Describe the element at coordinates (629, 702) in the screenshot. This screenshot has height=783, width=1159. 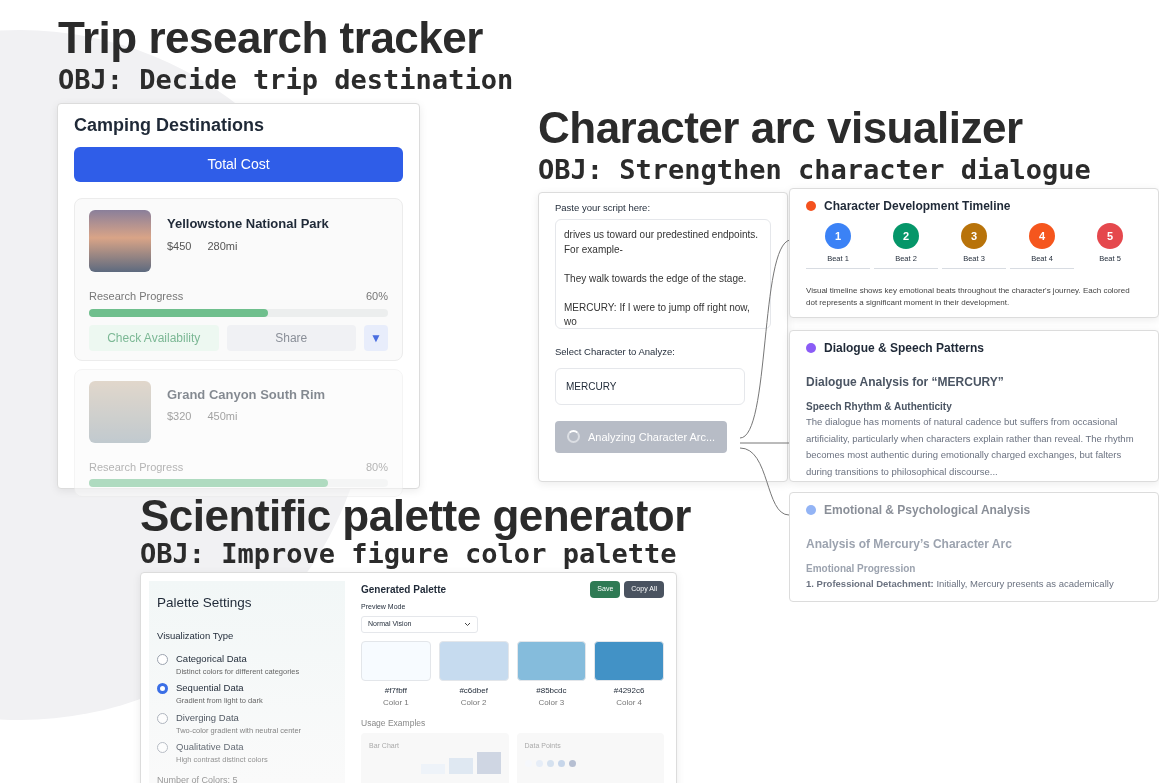
I see `color-label: Color 4` at that location.